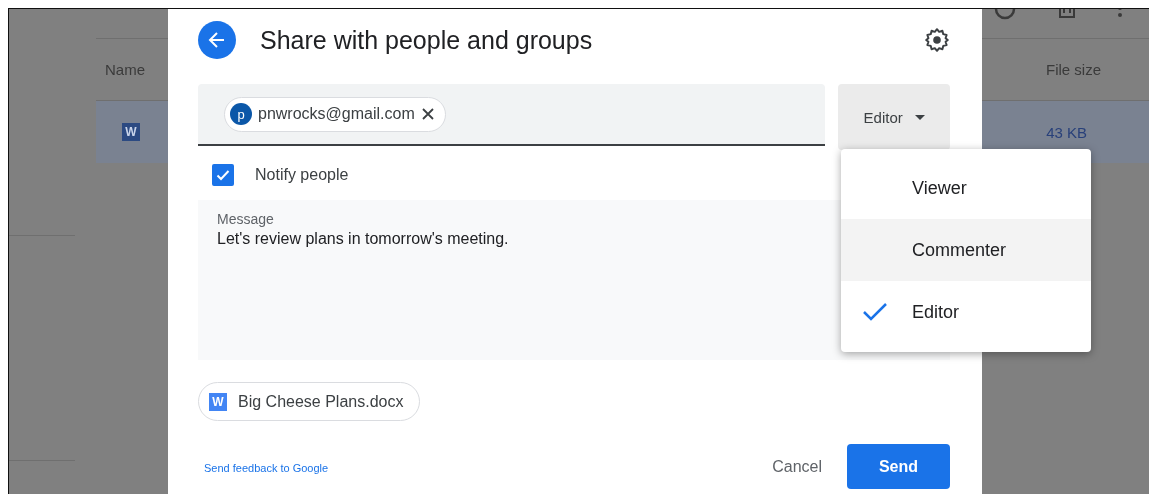 The image size is (1149, 494). I want to click on avatar-icon: p, so click(241, 114).